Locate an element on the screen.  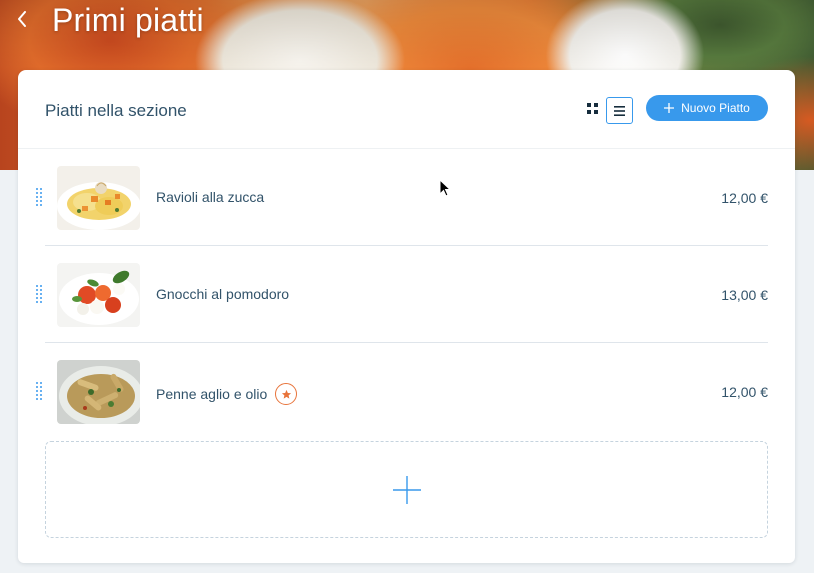
list-view-icon is located at coordinates (619, 110).